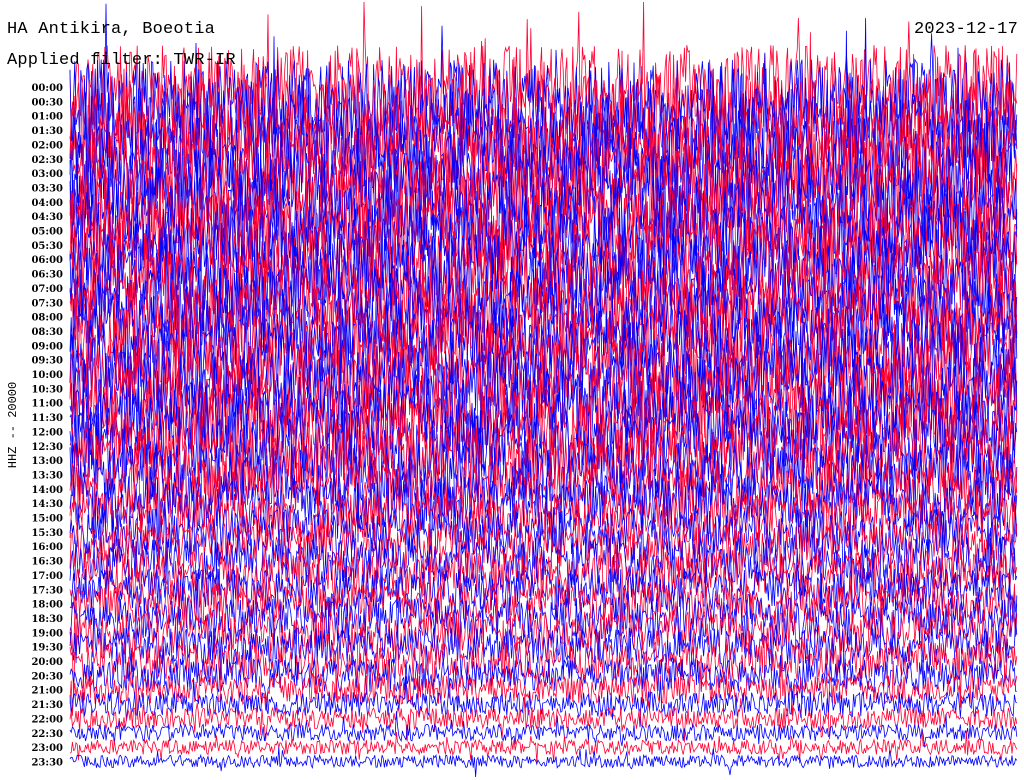 This screenshot has height=780, width=1024. I want to click on time-tick-label: 07:00, so click(47, 289).